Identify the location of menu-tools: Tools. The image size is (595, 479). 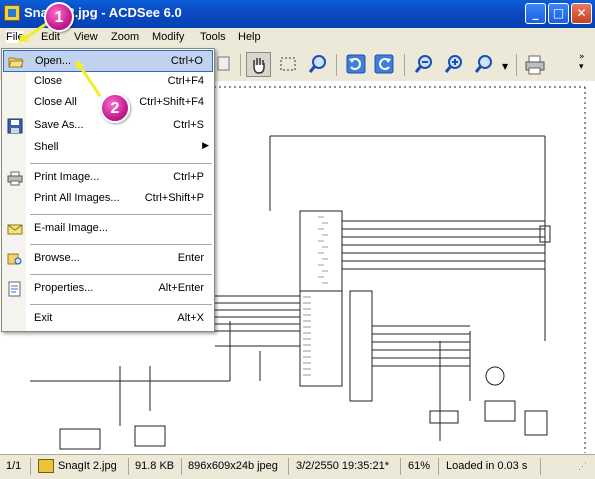
(213, 37).